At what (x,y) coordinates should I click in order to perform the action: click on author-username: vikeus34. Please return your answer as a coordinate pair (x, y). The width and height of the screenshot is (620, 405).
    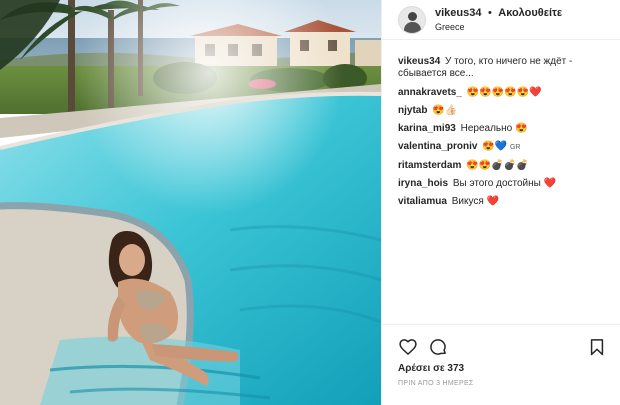
    Looking at the image, I should click on (458, 13).